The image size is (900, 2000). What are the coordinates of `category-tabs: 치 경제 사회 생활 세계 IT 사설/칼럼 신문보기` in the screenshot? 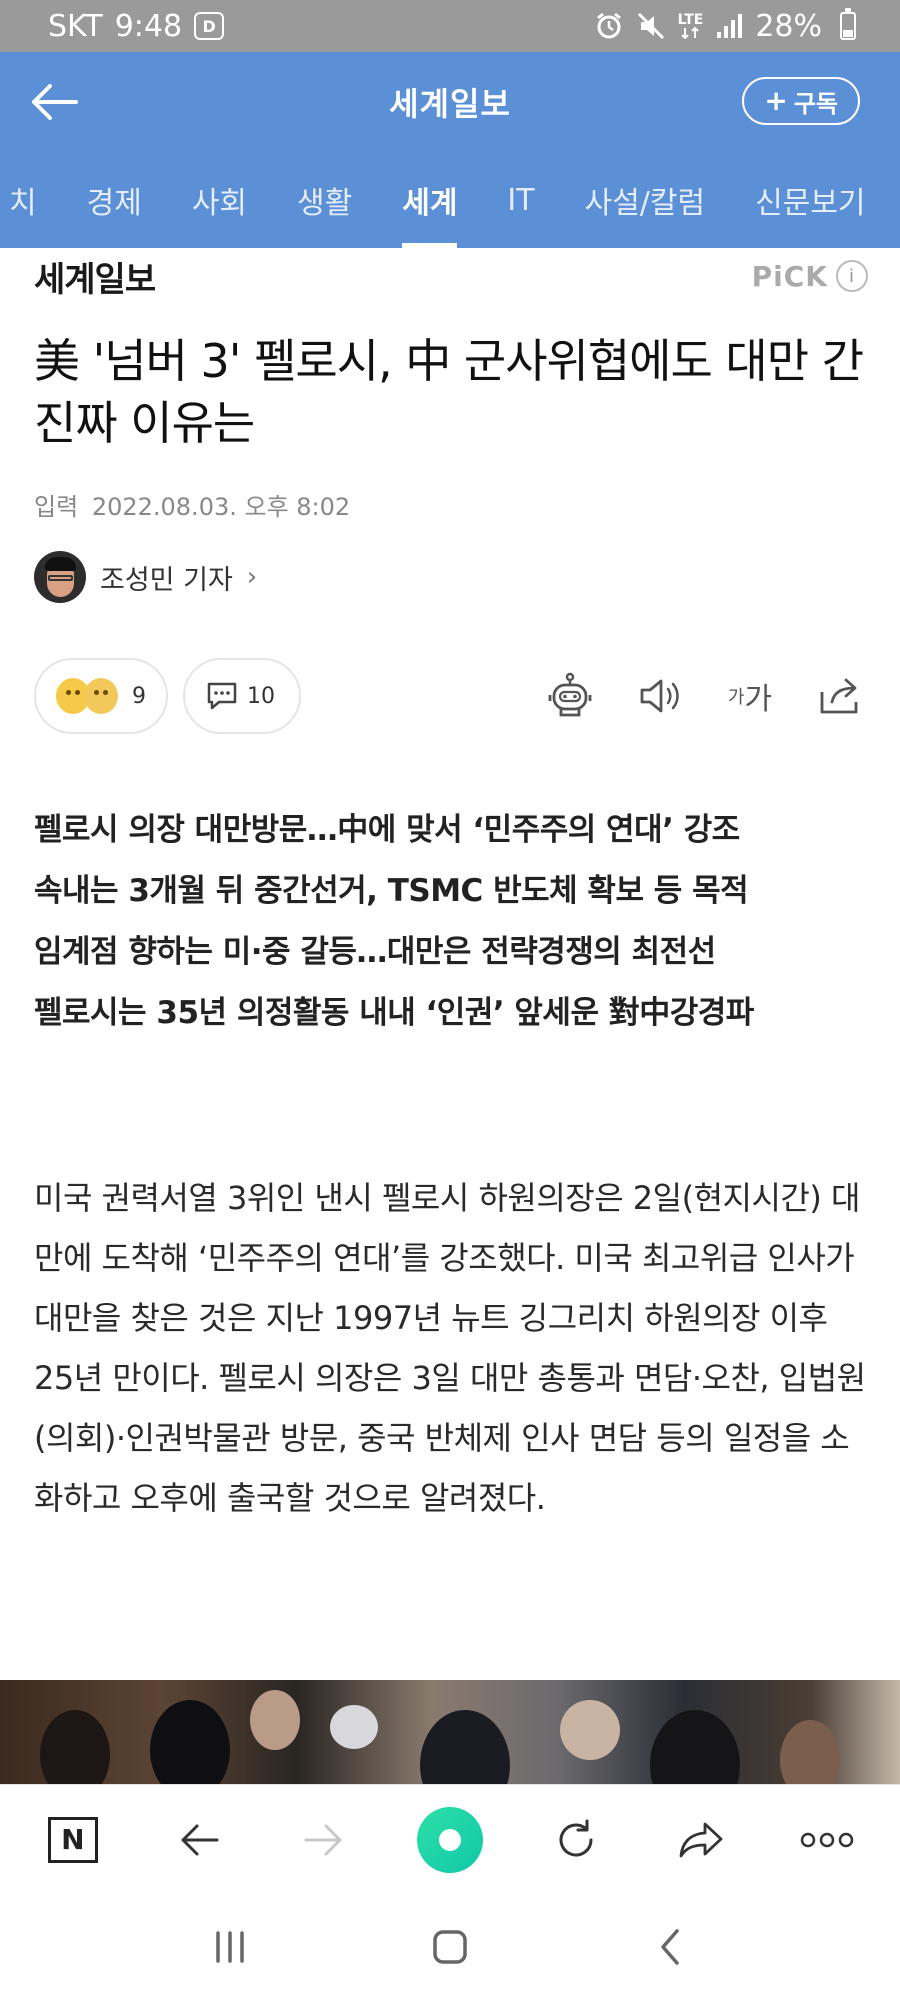 It's located at (450, 200).